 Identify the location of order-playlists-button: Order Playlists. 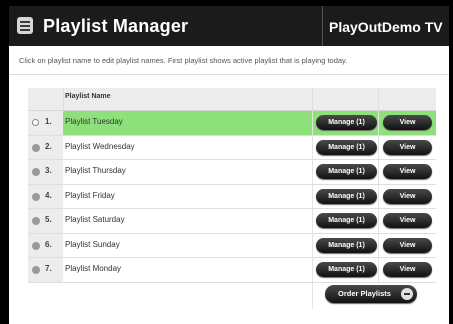
(371, 293).